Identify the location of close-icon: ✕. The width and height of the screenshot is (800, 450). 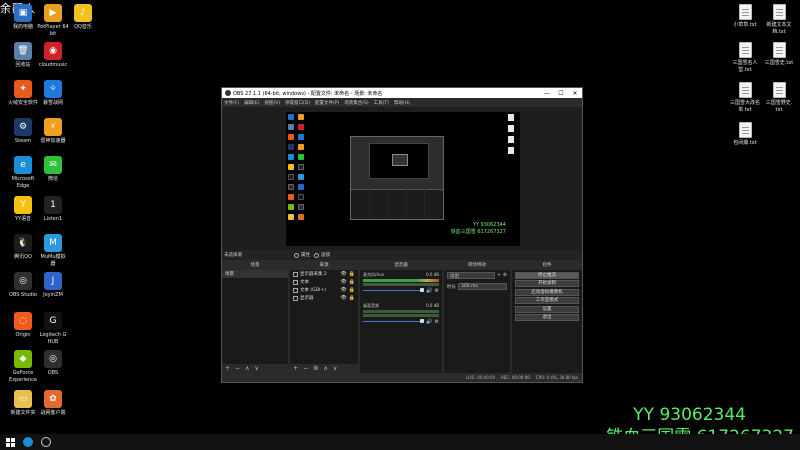
(575, 93).